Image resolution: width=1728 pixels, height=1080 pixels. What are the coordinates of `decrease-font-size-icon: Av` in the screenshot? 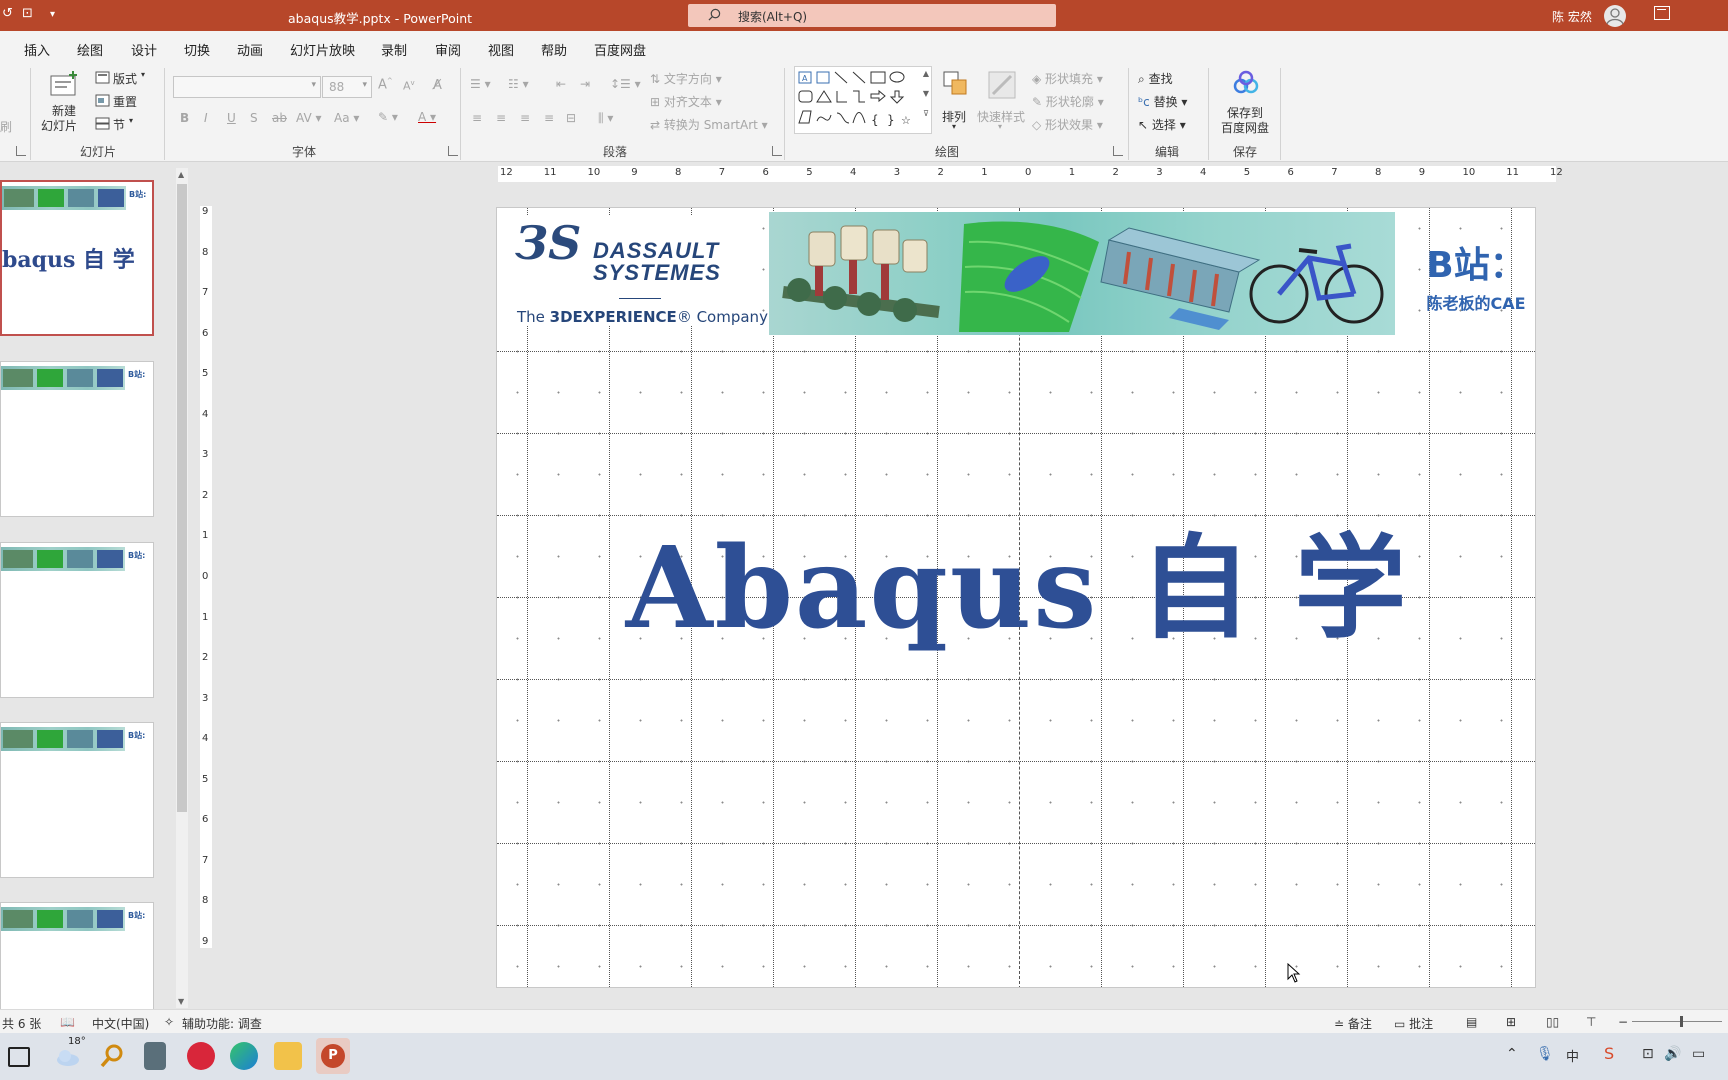 It's located at (409, 86).